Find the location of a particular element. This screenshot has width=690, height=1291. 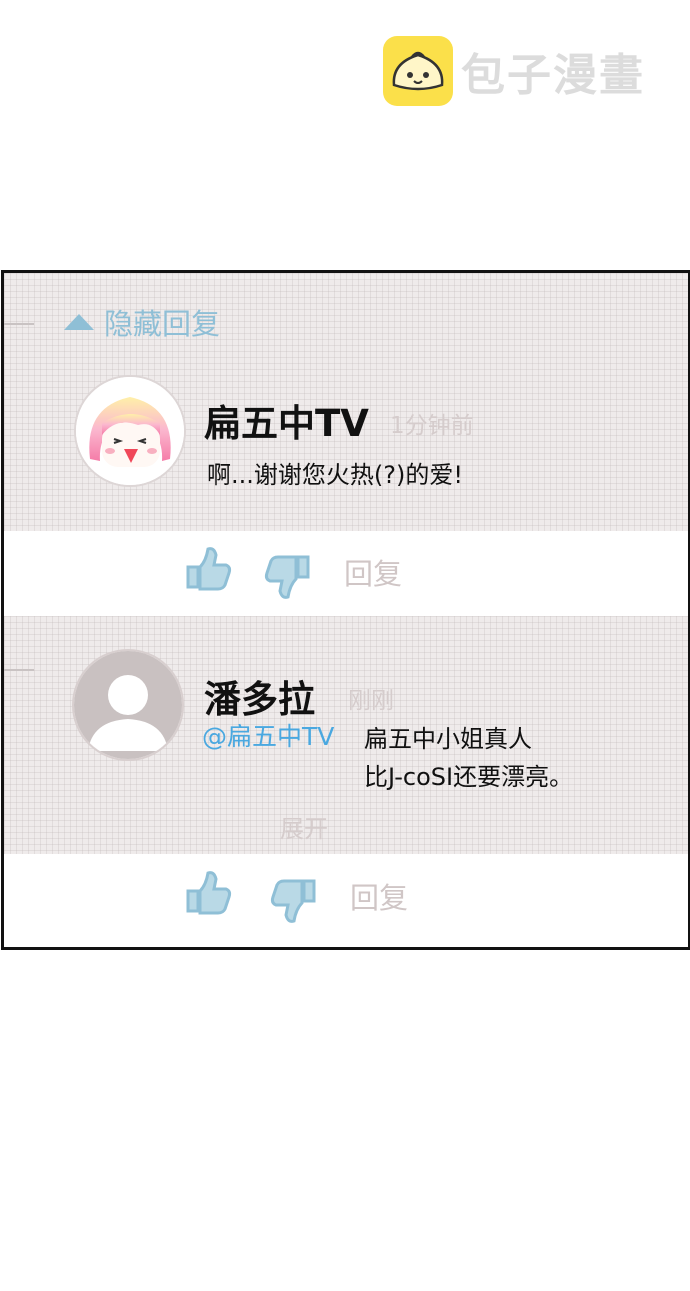

hide-replies-button: 隐藏回复 is located at coordinates (142, 322).